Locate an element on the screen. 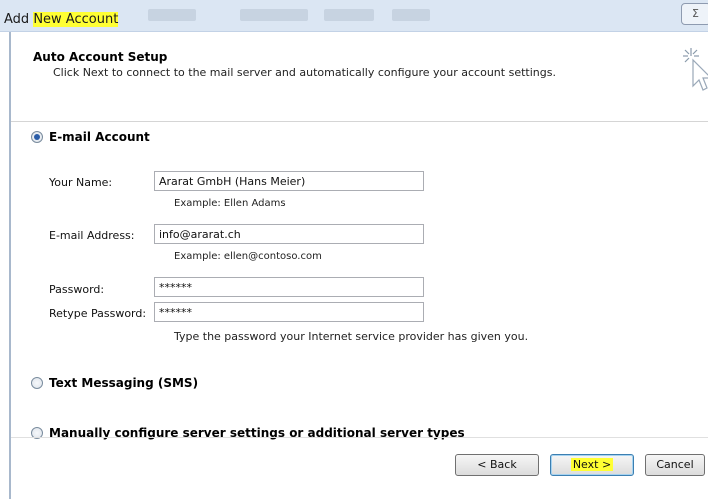 The width and height of the screenshot is (708, 499). email-address-label: E-mail Address: is located at coordinates (92, 235).